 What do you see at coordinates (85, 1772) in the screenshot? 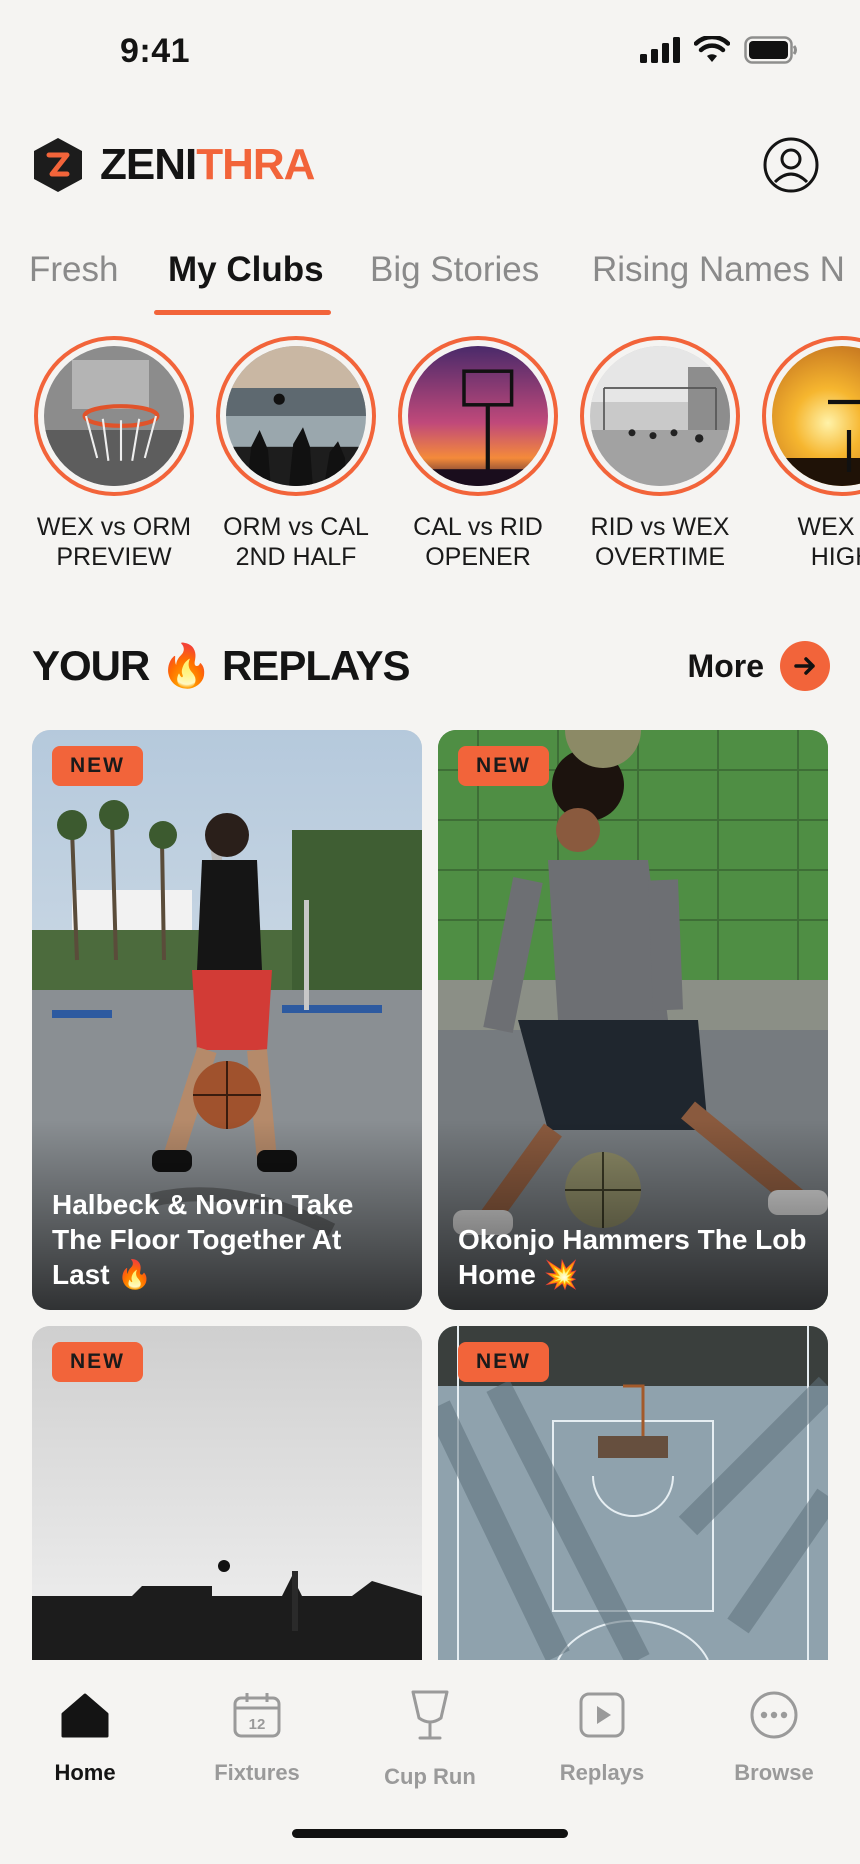
I see `nav-label: Home` at bounding box center [85, 1772].